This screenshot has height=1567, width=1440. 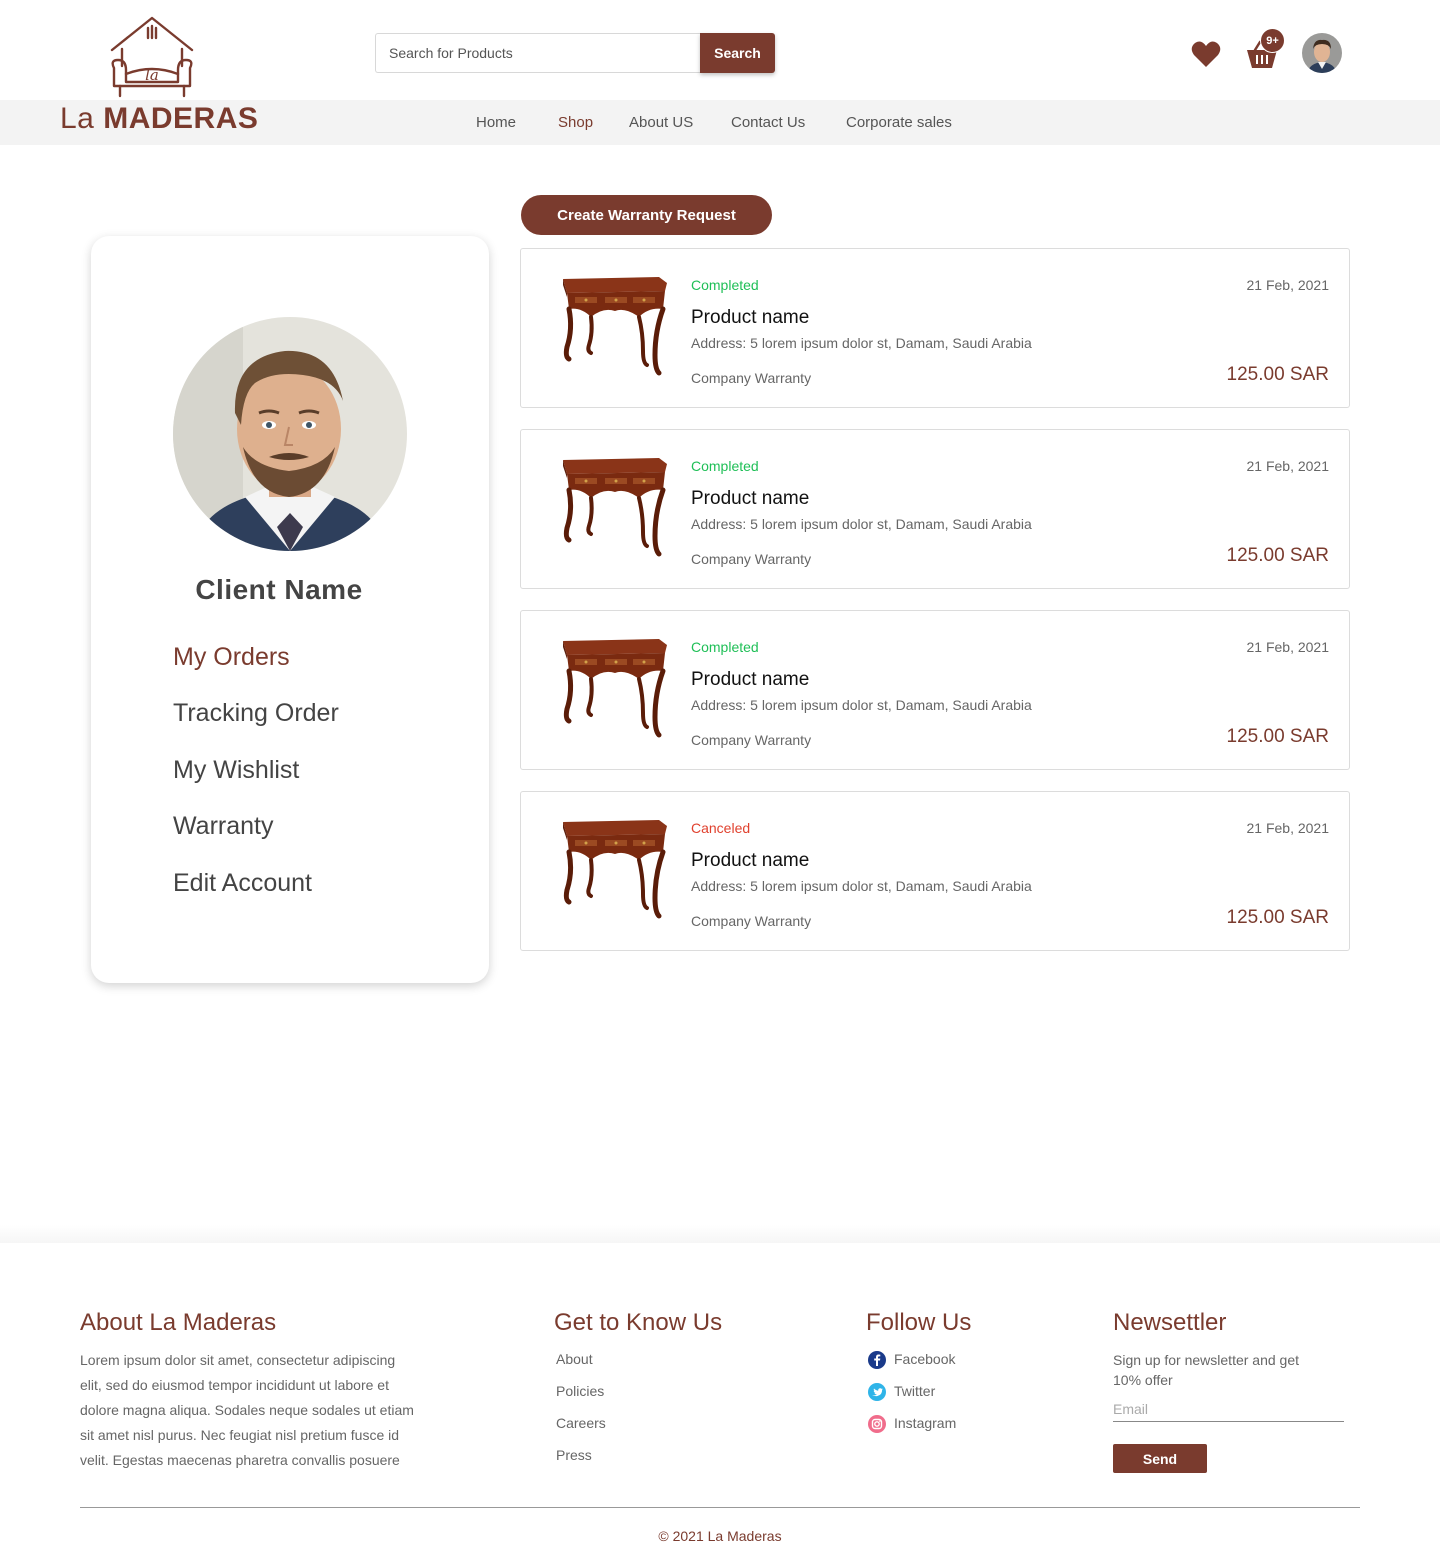 What do you see at coordinates (279, 589) in the screenshot?
I see `client-name: Client Name` at bounding box center [279, 589].